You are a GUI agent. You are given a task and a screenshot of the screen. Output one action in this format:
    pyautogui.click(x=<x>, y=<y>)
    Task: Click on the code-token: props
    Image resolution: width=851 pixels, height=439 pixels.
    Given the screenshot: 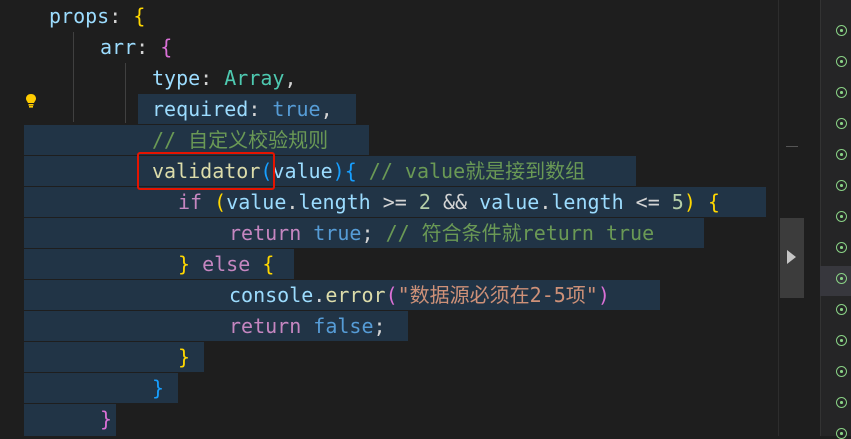 What is the action you would take?
    pyautogui.click(x=79, y=16)
    